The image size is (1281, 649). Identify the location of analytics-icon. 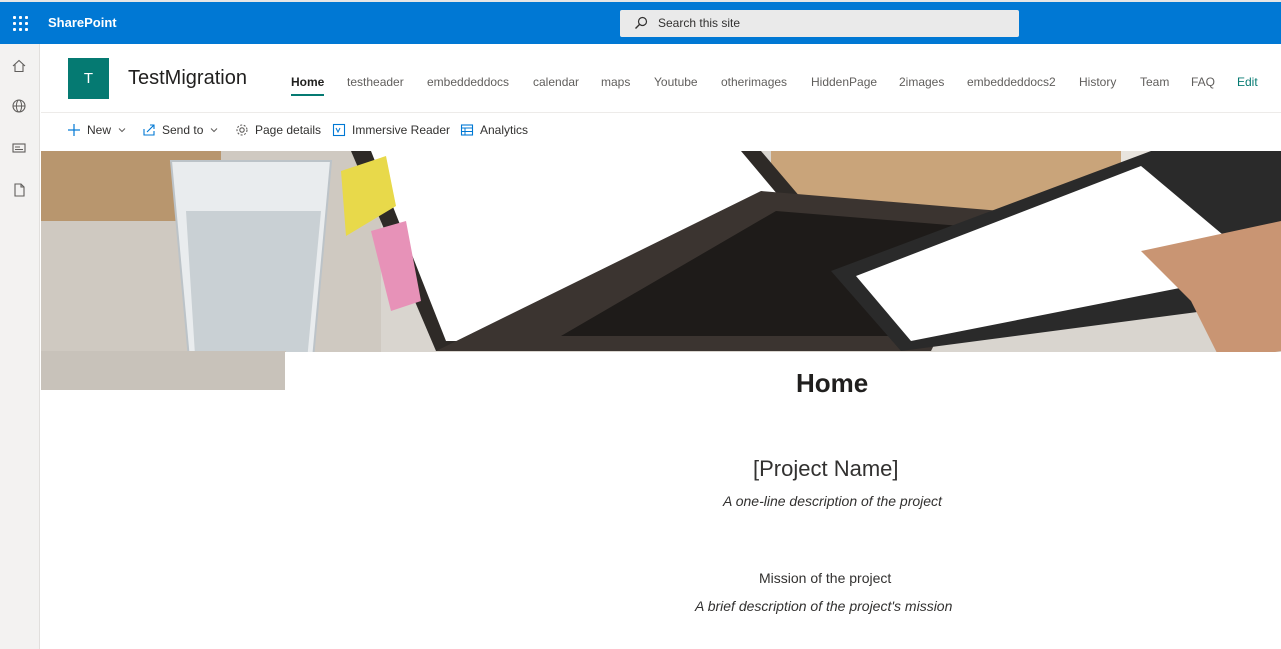
(467, 130).